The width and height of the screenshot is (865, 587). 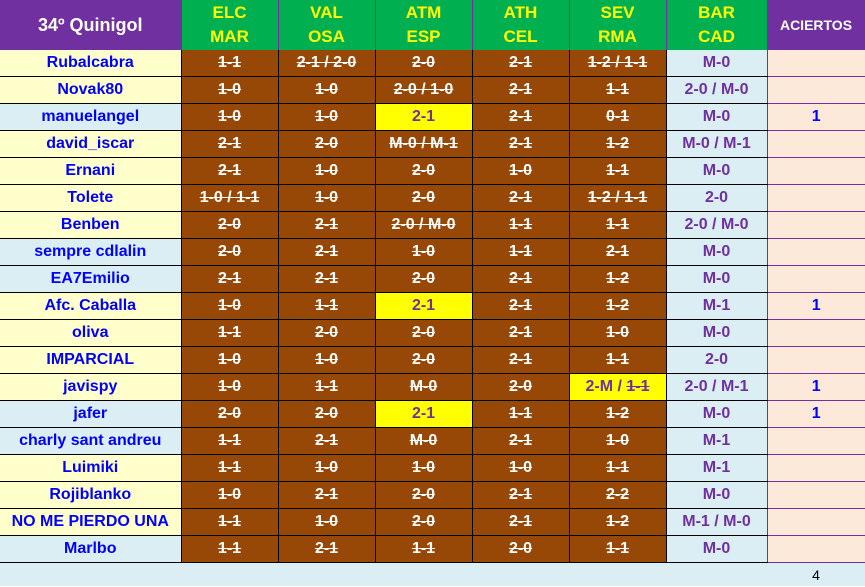 I want to click on bar-cad-prediction: 2-0, so click(x=717, y=360).